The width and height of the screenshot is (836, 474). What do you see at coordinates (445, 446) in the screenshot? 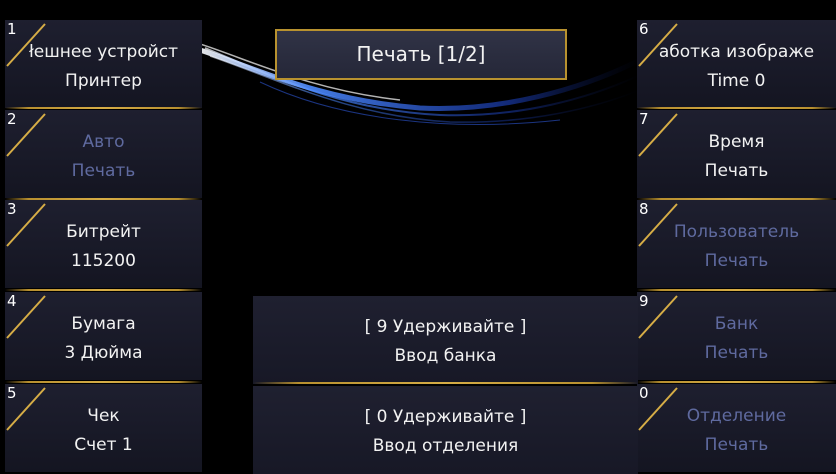
I see `panel-label: Ввод отделения` at bounding box center [445, 446].